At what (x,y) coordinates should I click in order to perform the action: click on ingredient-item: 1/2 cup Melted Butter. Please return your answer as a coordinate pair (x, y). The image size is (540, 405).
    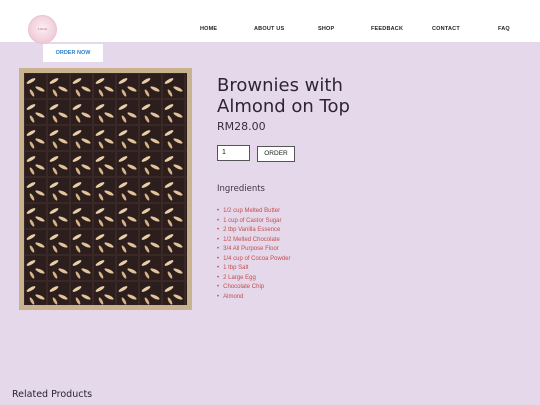
    Looking at the image, I should click on (253, 212).